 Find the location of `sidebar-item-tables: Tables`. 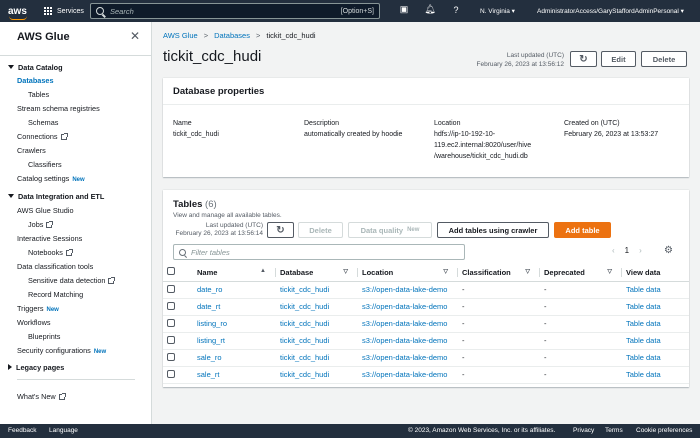

sidebar-item-tables: Tables is located at coordinates (38, 94).